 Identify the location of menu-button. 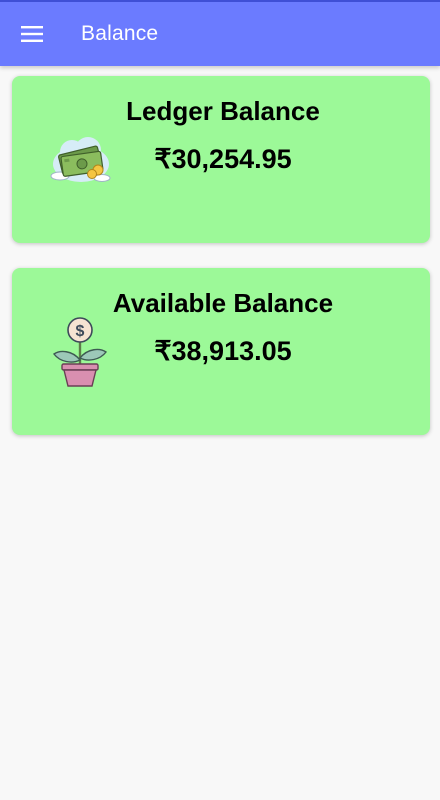
(32, 34).